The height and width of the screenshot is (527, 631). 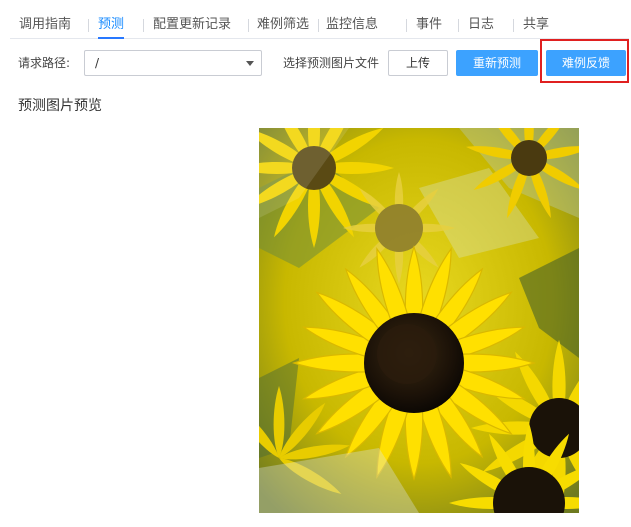 What do you see at coordinates (418, 63) in the screenshot?
I see `upload-button: 上传` at bounding box center [418, 63].